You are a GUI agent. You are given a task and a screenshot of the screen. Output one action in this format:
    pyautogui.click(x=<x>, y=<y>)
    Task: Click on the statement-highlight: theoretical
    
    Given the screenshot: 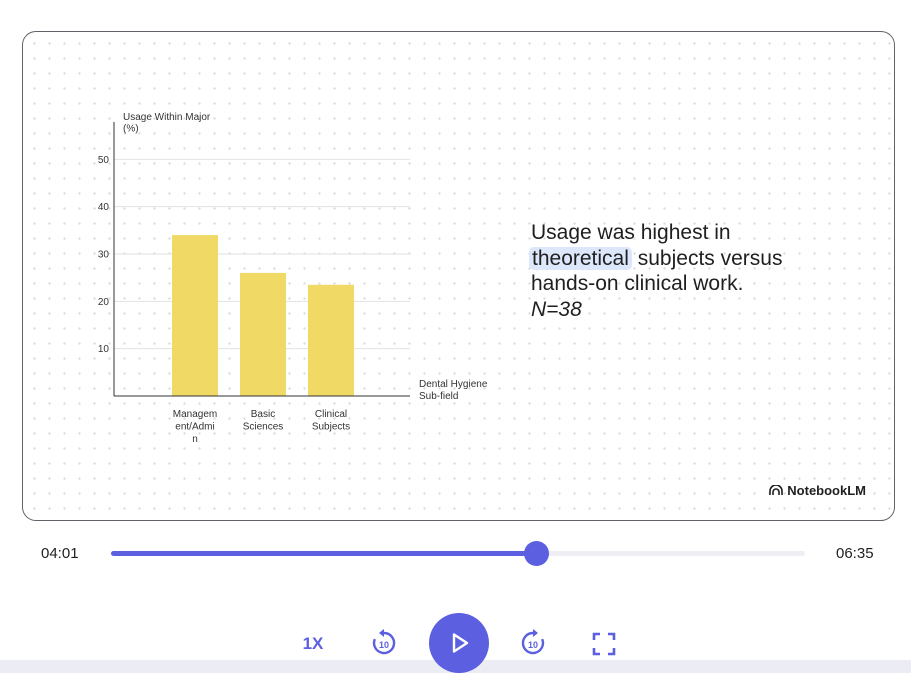 What is the action you would take?
    pyautogui.click(x=580, y=258)
    